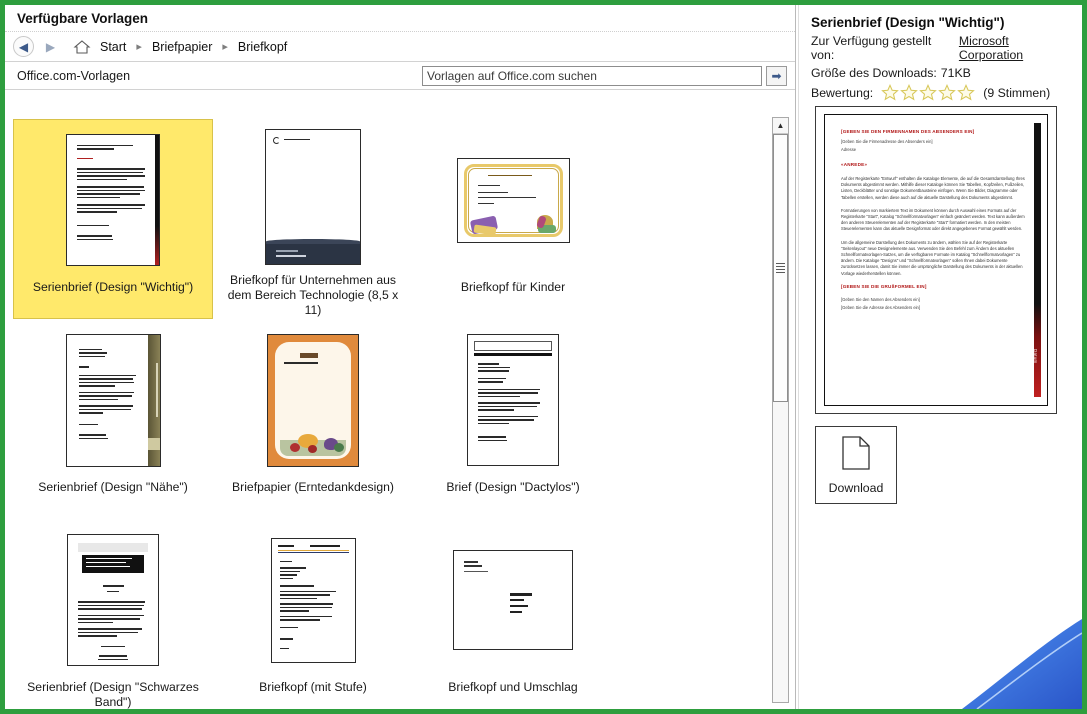 This screenshot has width=1087, height=714. I want to click on template-tile-label: Briefkopf und Umschlag, so click(513, 687).